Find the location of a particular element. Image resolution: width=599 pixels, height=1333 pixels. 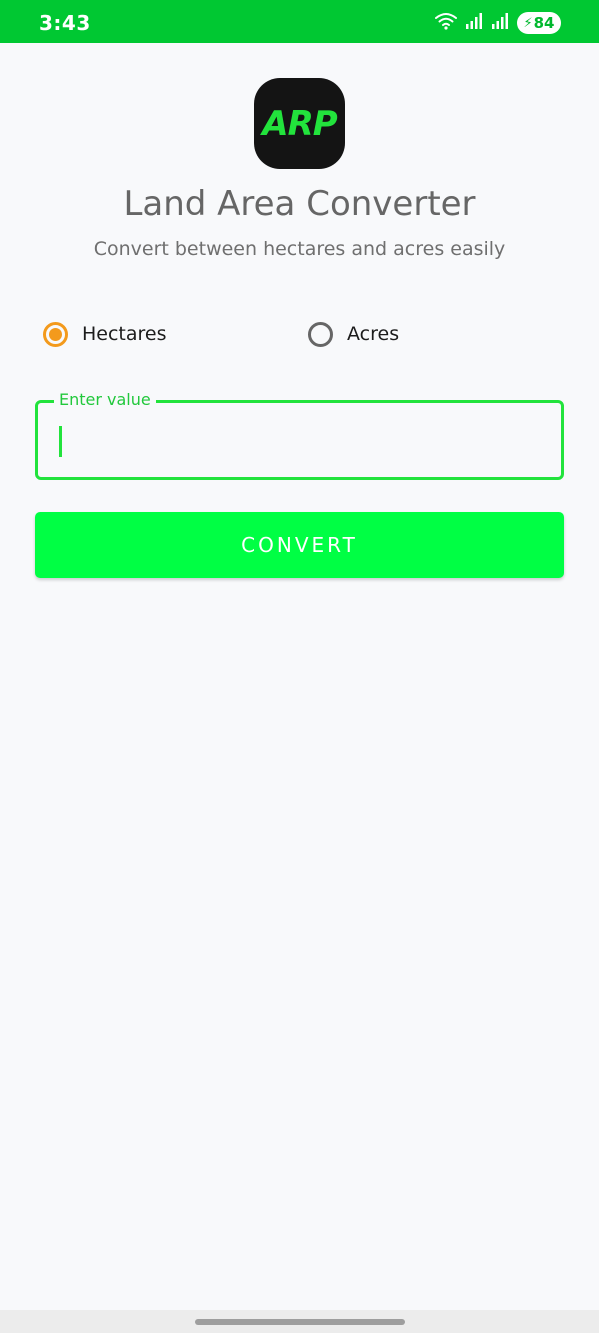

text-caret is located at coordinates (60, 441).